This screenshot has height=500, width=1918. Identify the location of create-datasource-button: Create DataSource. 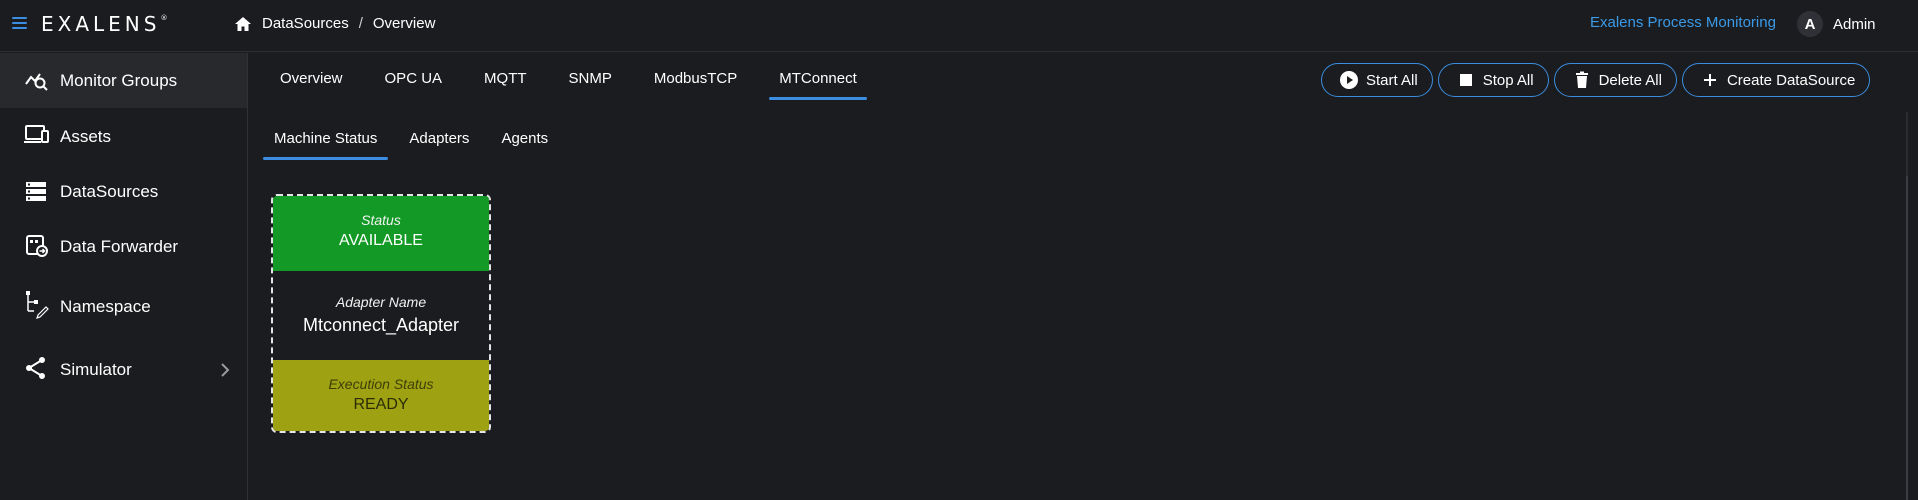
(1776, 80).